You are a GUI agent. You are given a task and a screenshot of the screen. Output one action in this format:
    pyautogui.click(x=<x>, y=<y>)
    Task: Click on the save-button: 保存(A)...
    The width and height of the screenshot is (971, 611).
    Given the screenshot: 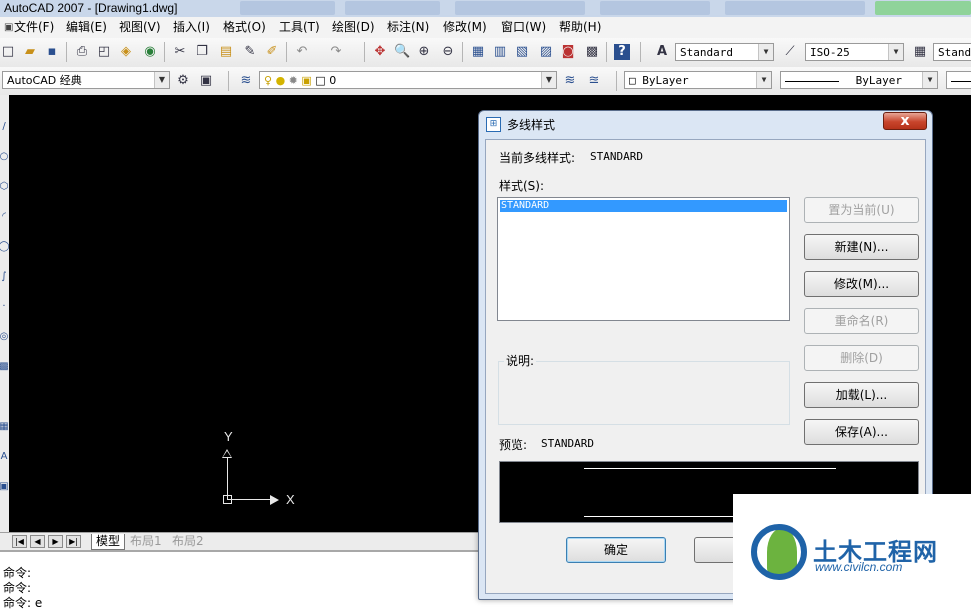 What is the action you would take?
    pyautogui.click(x=861, y=432)
    